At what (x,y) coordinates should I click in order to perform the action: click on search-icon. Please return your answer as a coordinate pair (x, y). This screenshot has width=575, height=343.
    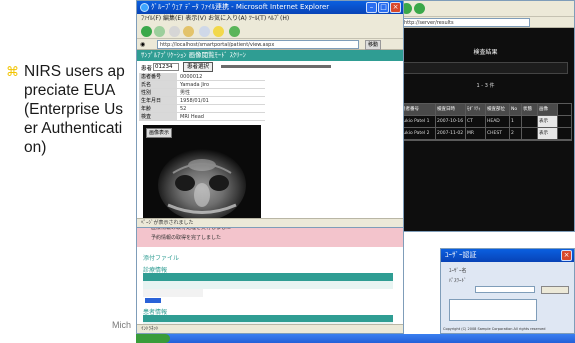
    Looking at the image, I should click on (204, 31).